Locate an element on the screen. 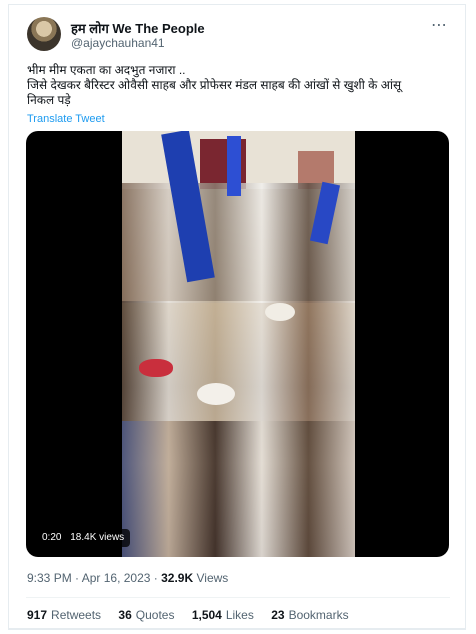  author-handle: @ajaychauhan41 is located at coordinates (118, 43).